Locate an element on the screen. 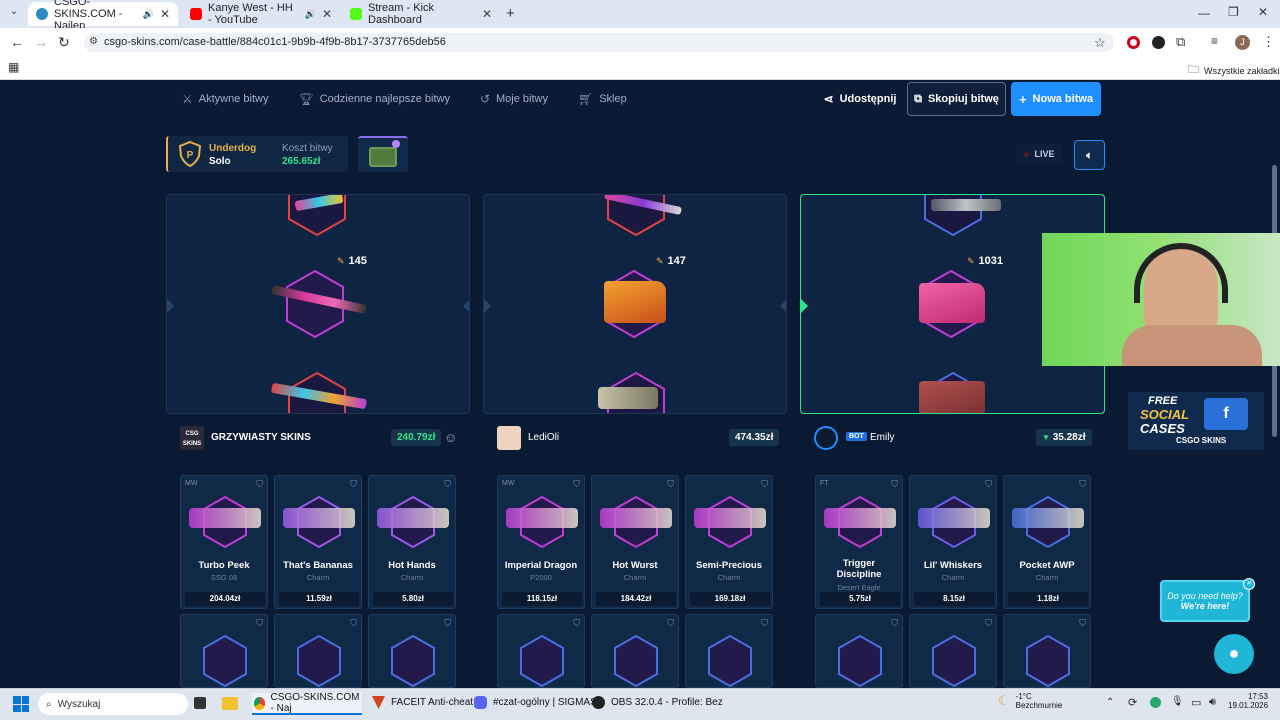  extension-icon is located at coordinates (1158, 42).